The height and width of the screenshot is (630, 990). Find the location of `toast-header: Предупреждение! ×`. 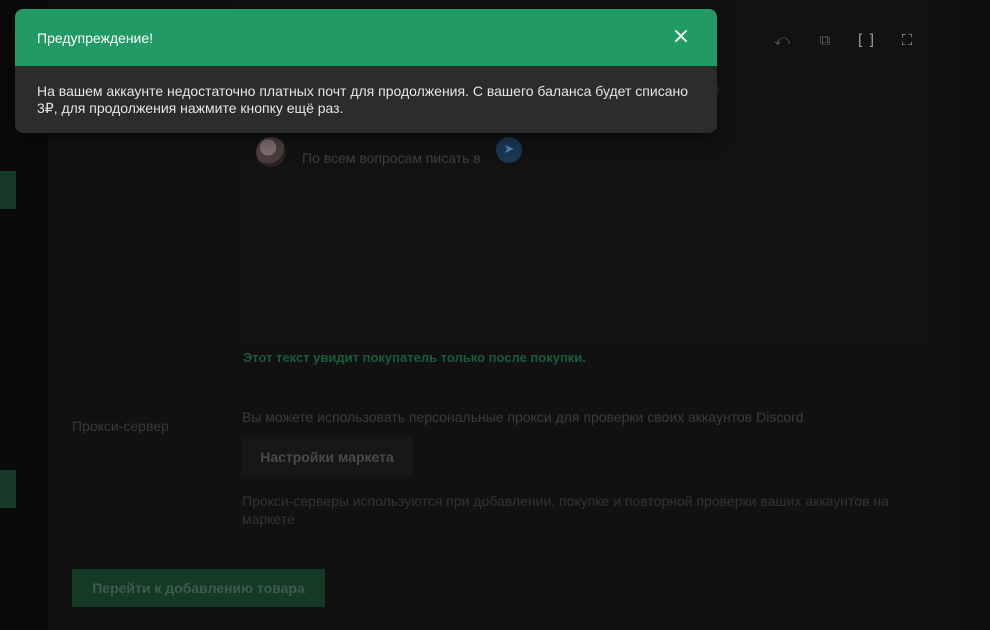

toast-header: Предупреждение! × is located at coordinates (366, 37).